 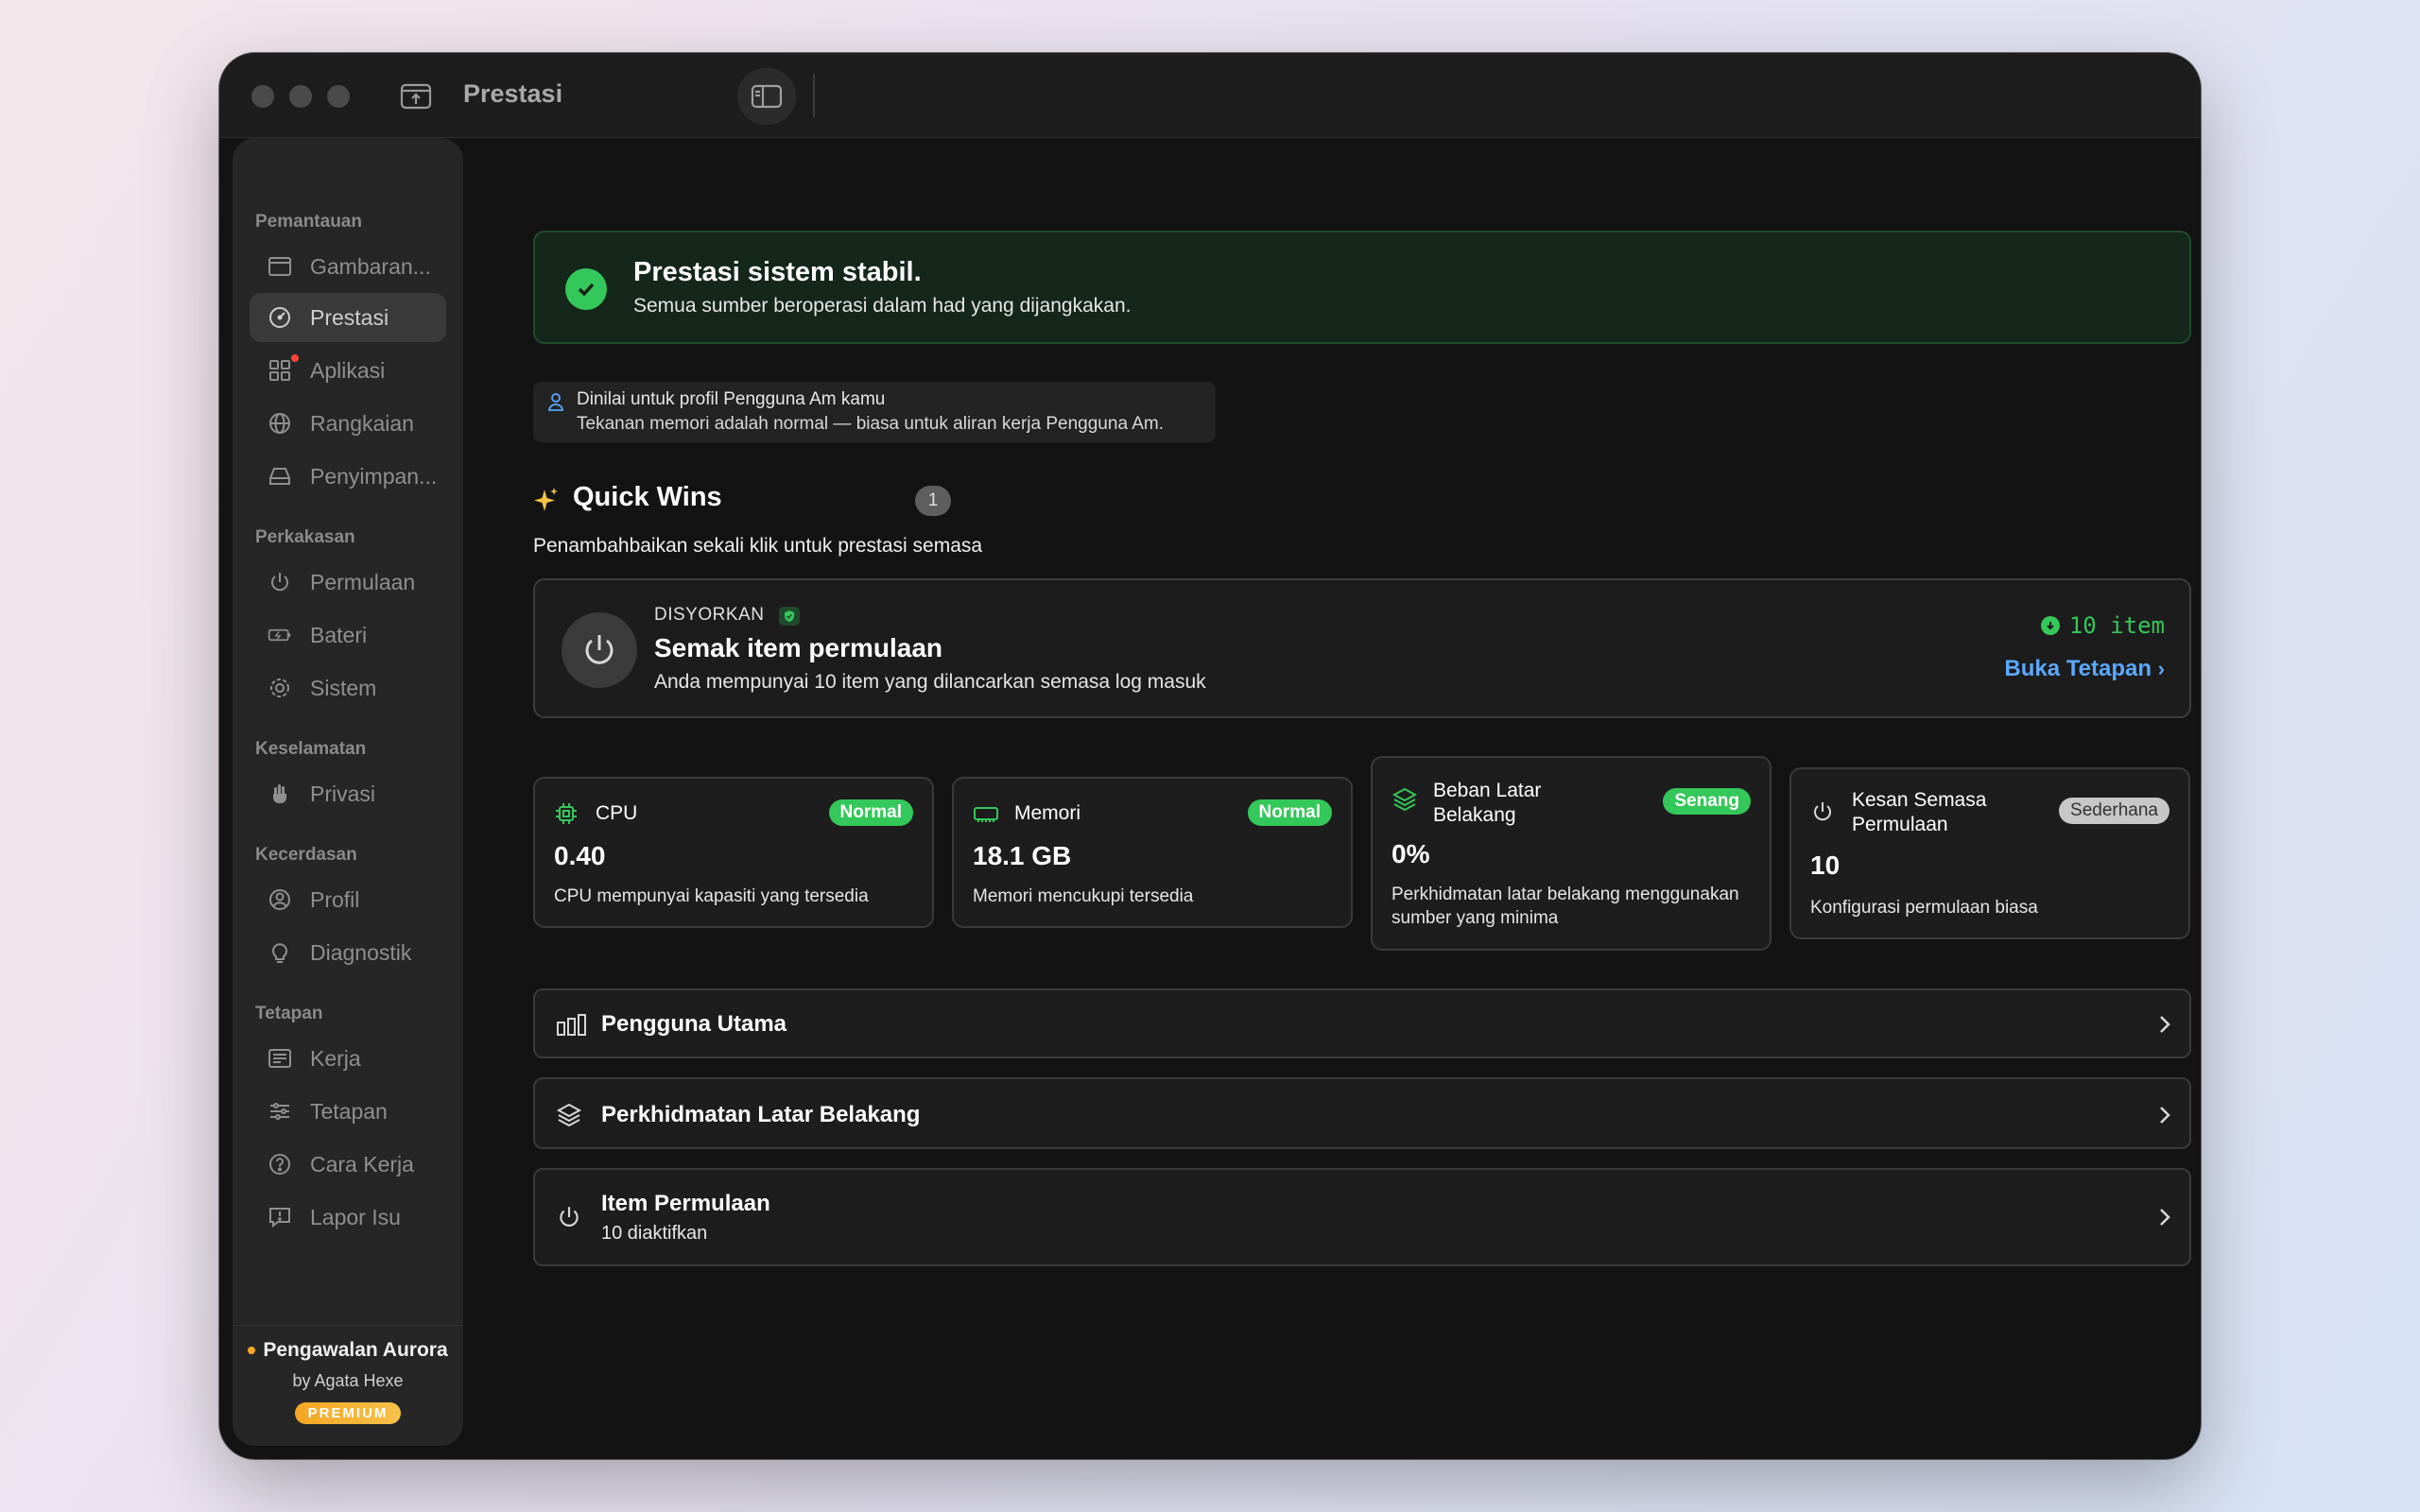 What do you see at coordinates (617, 813) in the screenshot?
I see `metric-name: CPU` at bounding box center [617, 813].